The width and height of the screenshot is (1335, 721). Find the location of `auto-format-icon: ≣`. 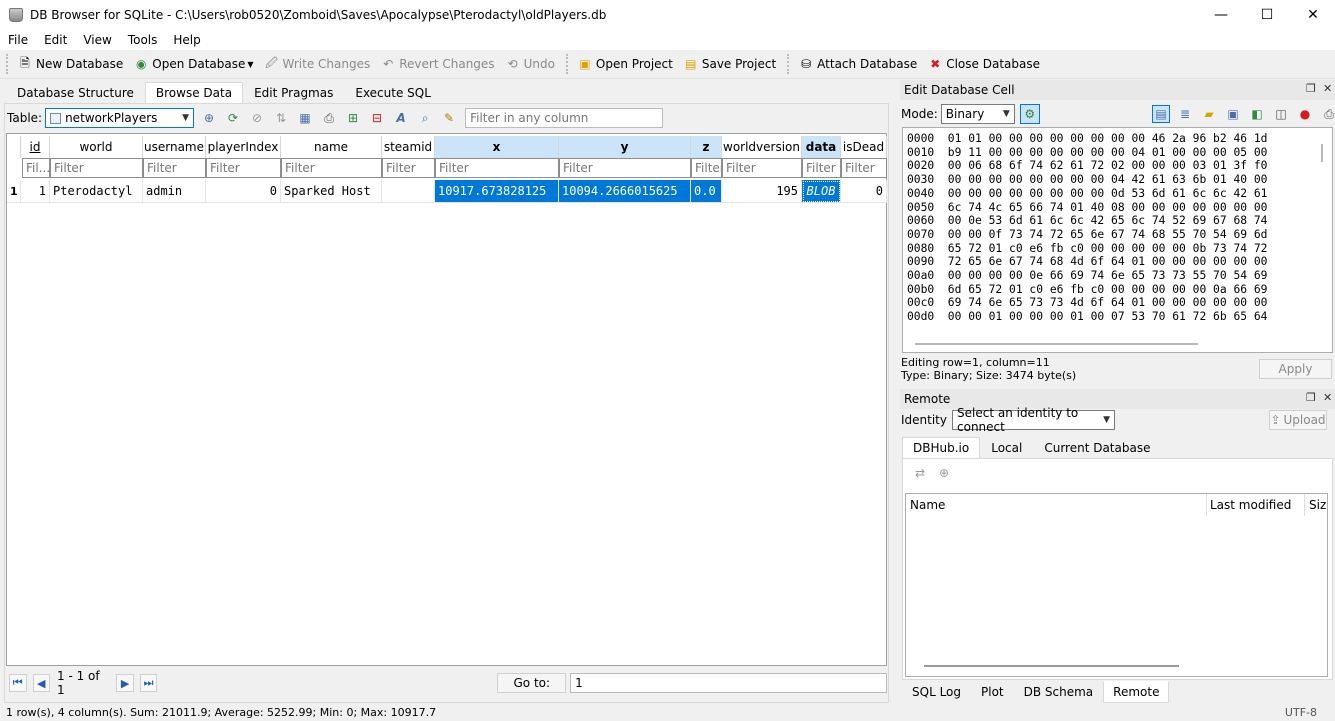

auto-format-icon: ≣ is located at coordinates (1185, 114).